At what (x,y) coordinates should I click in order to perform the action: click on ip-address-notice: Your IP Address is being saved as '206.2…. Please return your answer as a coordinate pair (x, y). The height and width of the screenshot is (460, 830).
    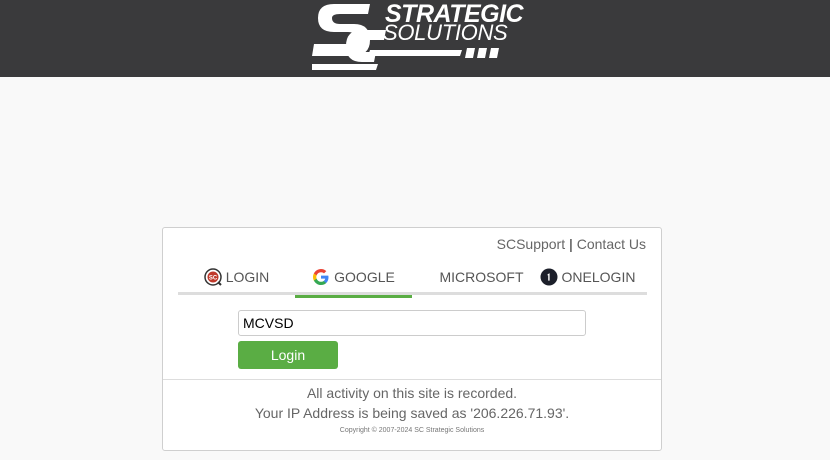
    Looking at the image, I should click on (412, 413).